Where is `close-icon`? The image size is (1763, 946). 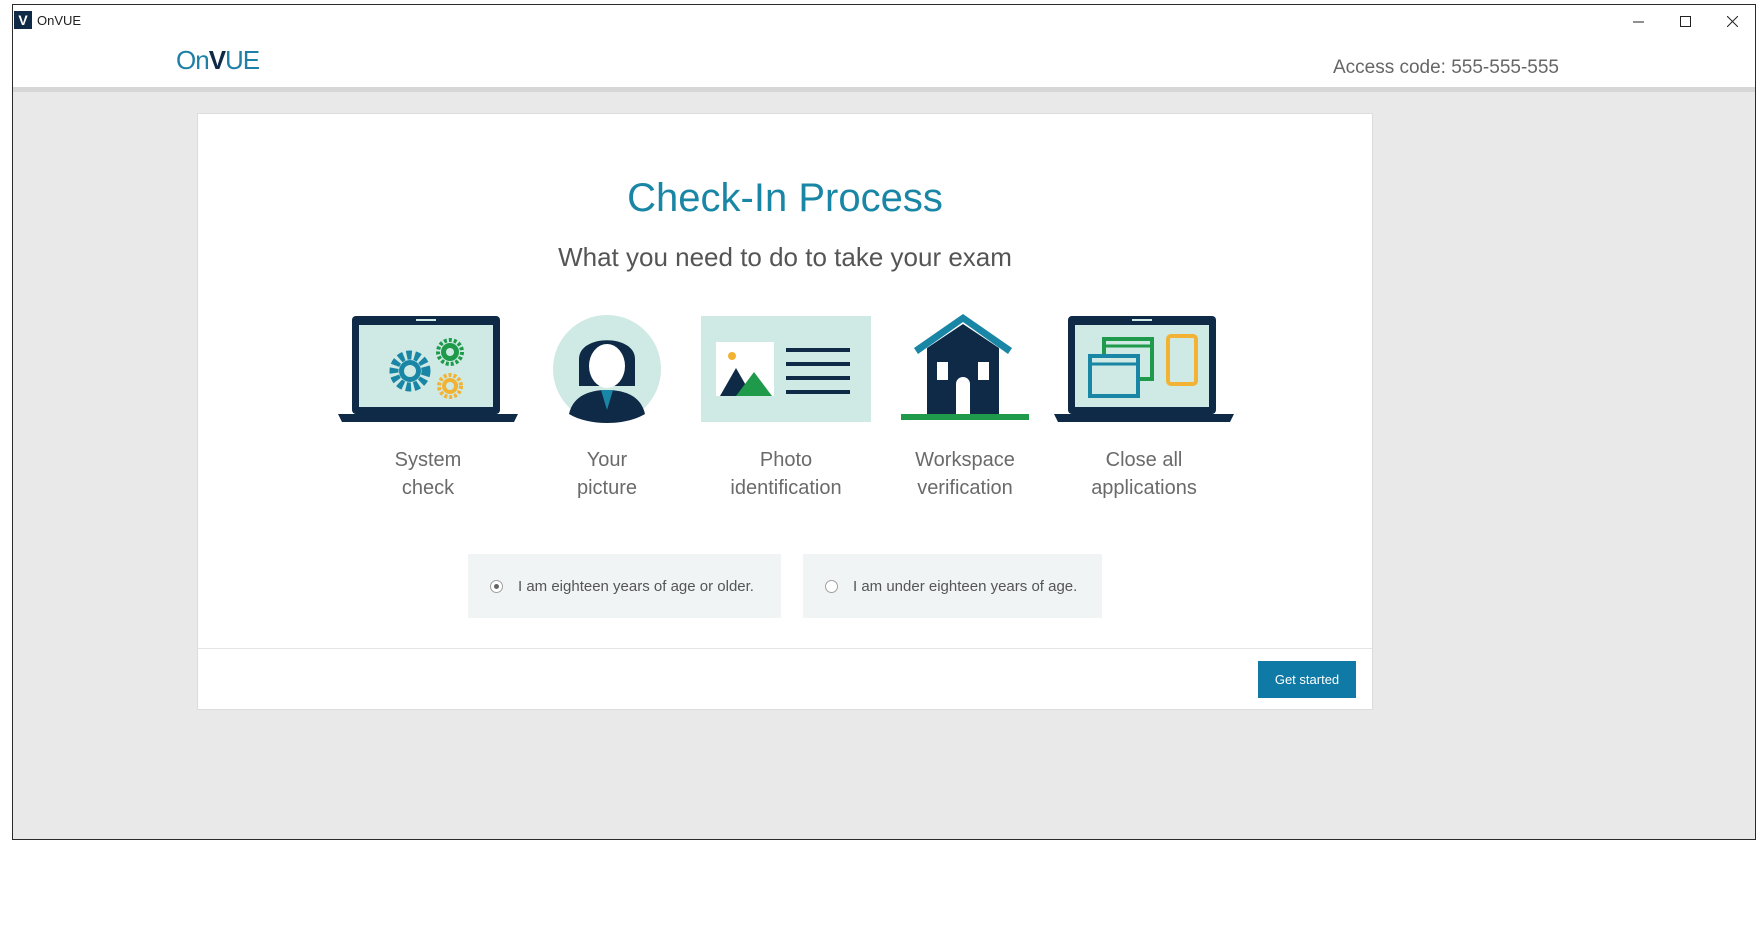
close-icon is located at coordinates (1732, 21).